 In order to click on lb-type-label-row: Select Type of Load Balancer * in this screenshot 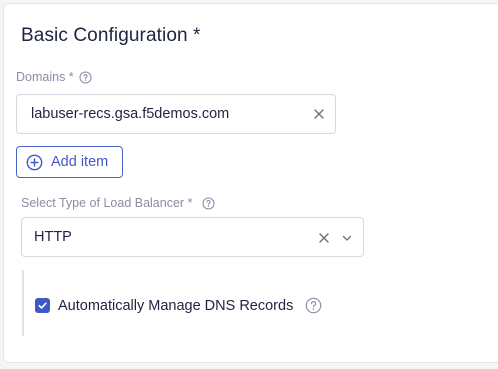, I will do `click(118, 203)`.